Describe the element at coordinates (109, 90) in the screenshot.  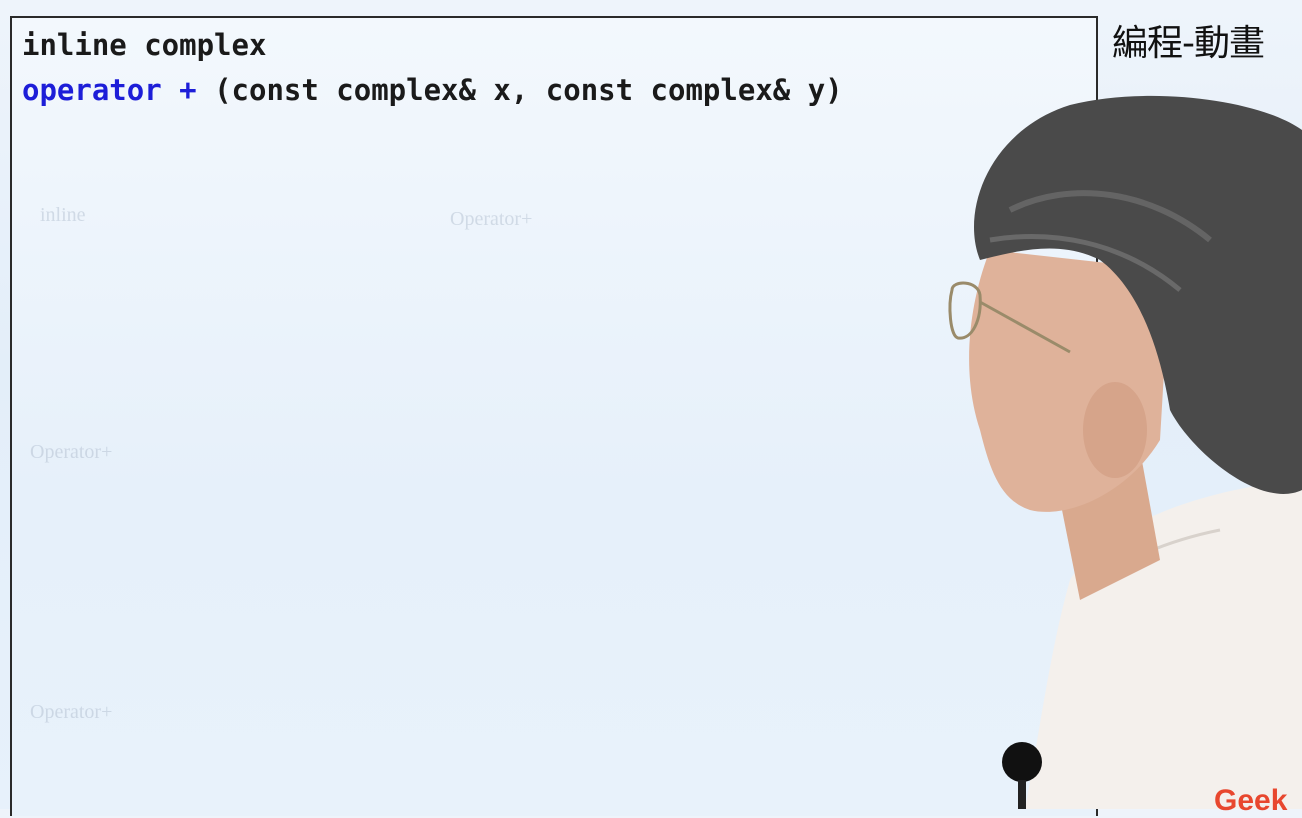
I see `code-keyword: operator +` at that location.